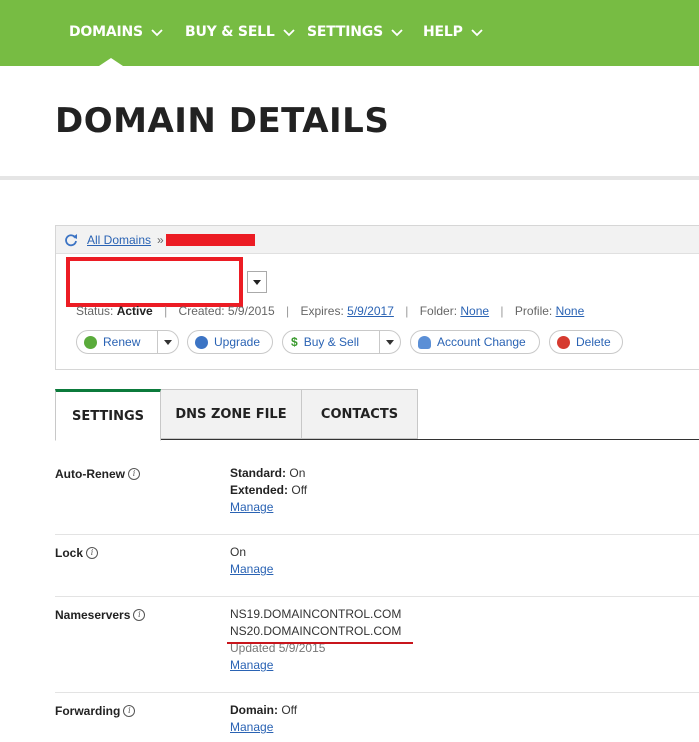 This screenshot has height=742, width=699. What do you see at coordinates (316, 614) in the screenshot?
I see `nameserver-1: NS19.DOMAINCONTROL.COM` at bounding box center [316, 614].